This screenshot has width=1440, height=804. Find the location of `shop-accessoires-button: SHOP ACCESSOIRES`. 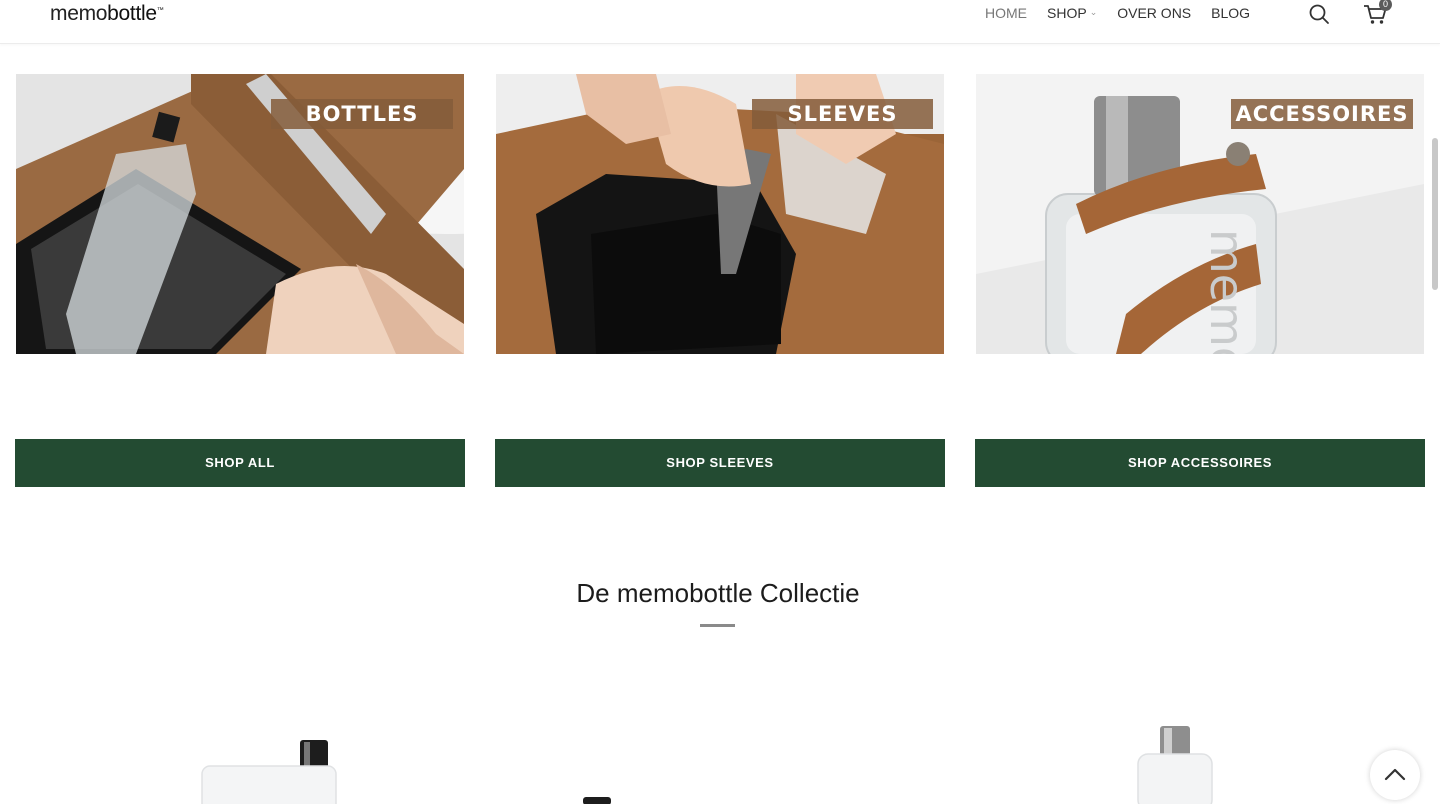

shop-accessoires-button: SHOP ACCESSOIRES is located at coordinates (1200, 463).